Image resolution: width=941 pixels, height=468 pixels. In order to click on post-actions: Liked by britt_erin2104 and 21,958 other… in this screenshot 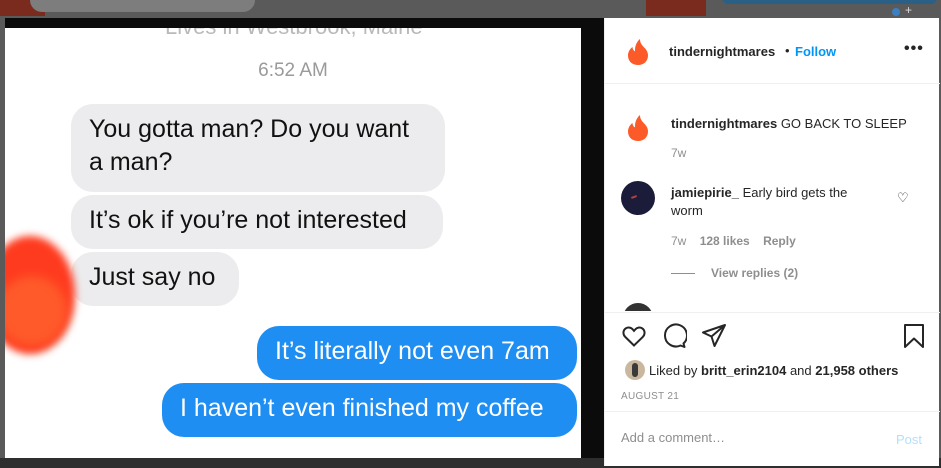, I will do `click(772, 362)`.